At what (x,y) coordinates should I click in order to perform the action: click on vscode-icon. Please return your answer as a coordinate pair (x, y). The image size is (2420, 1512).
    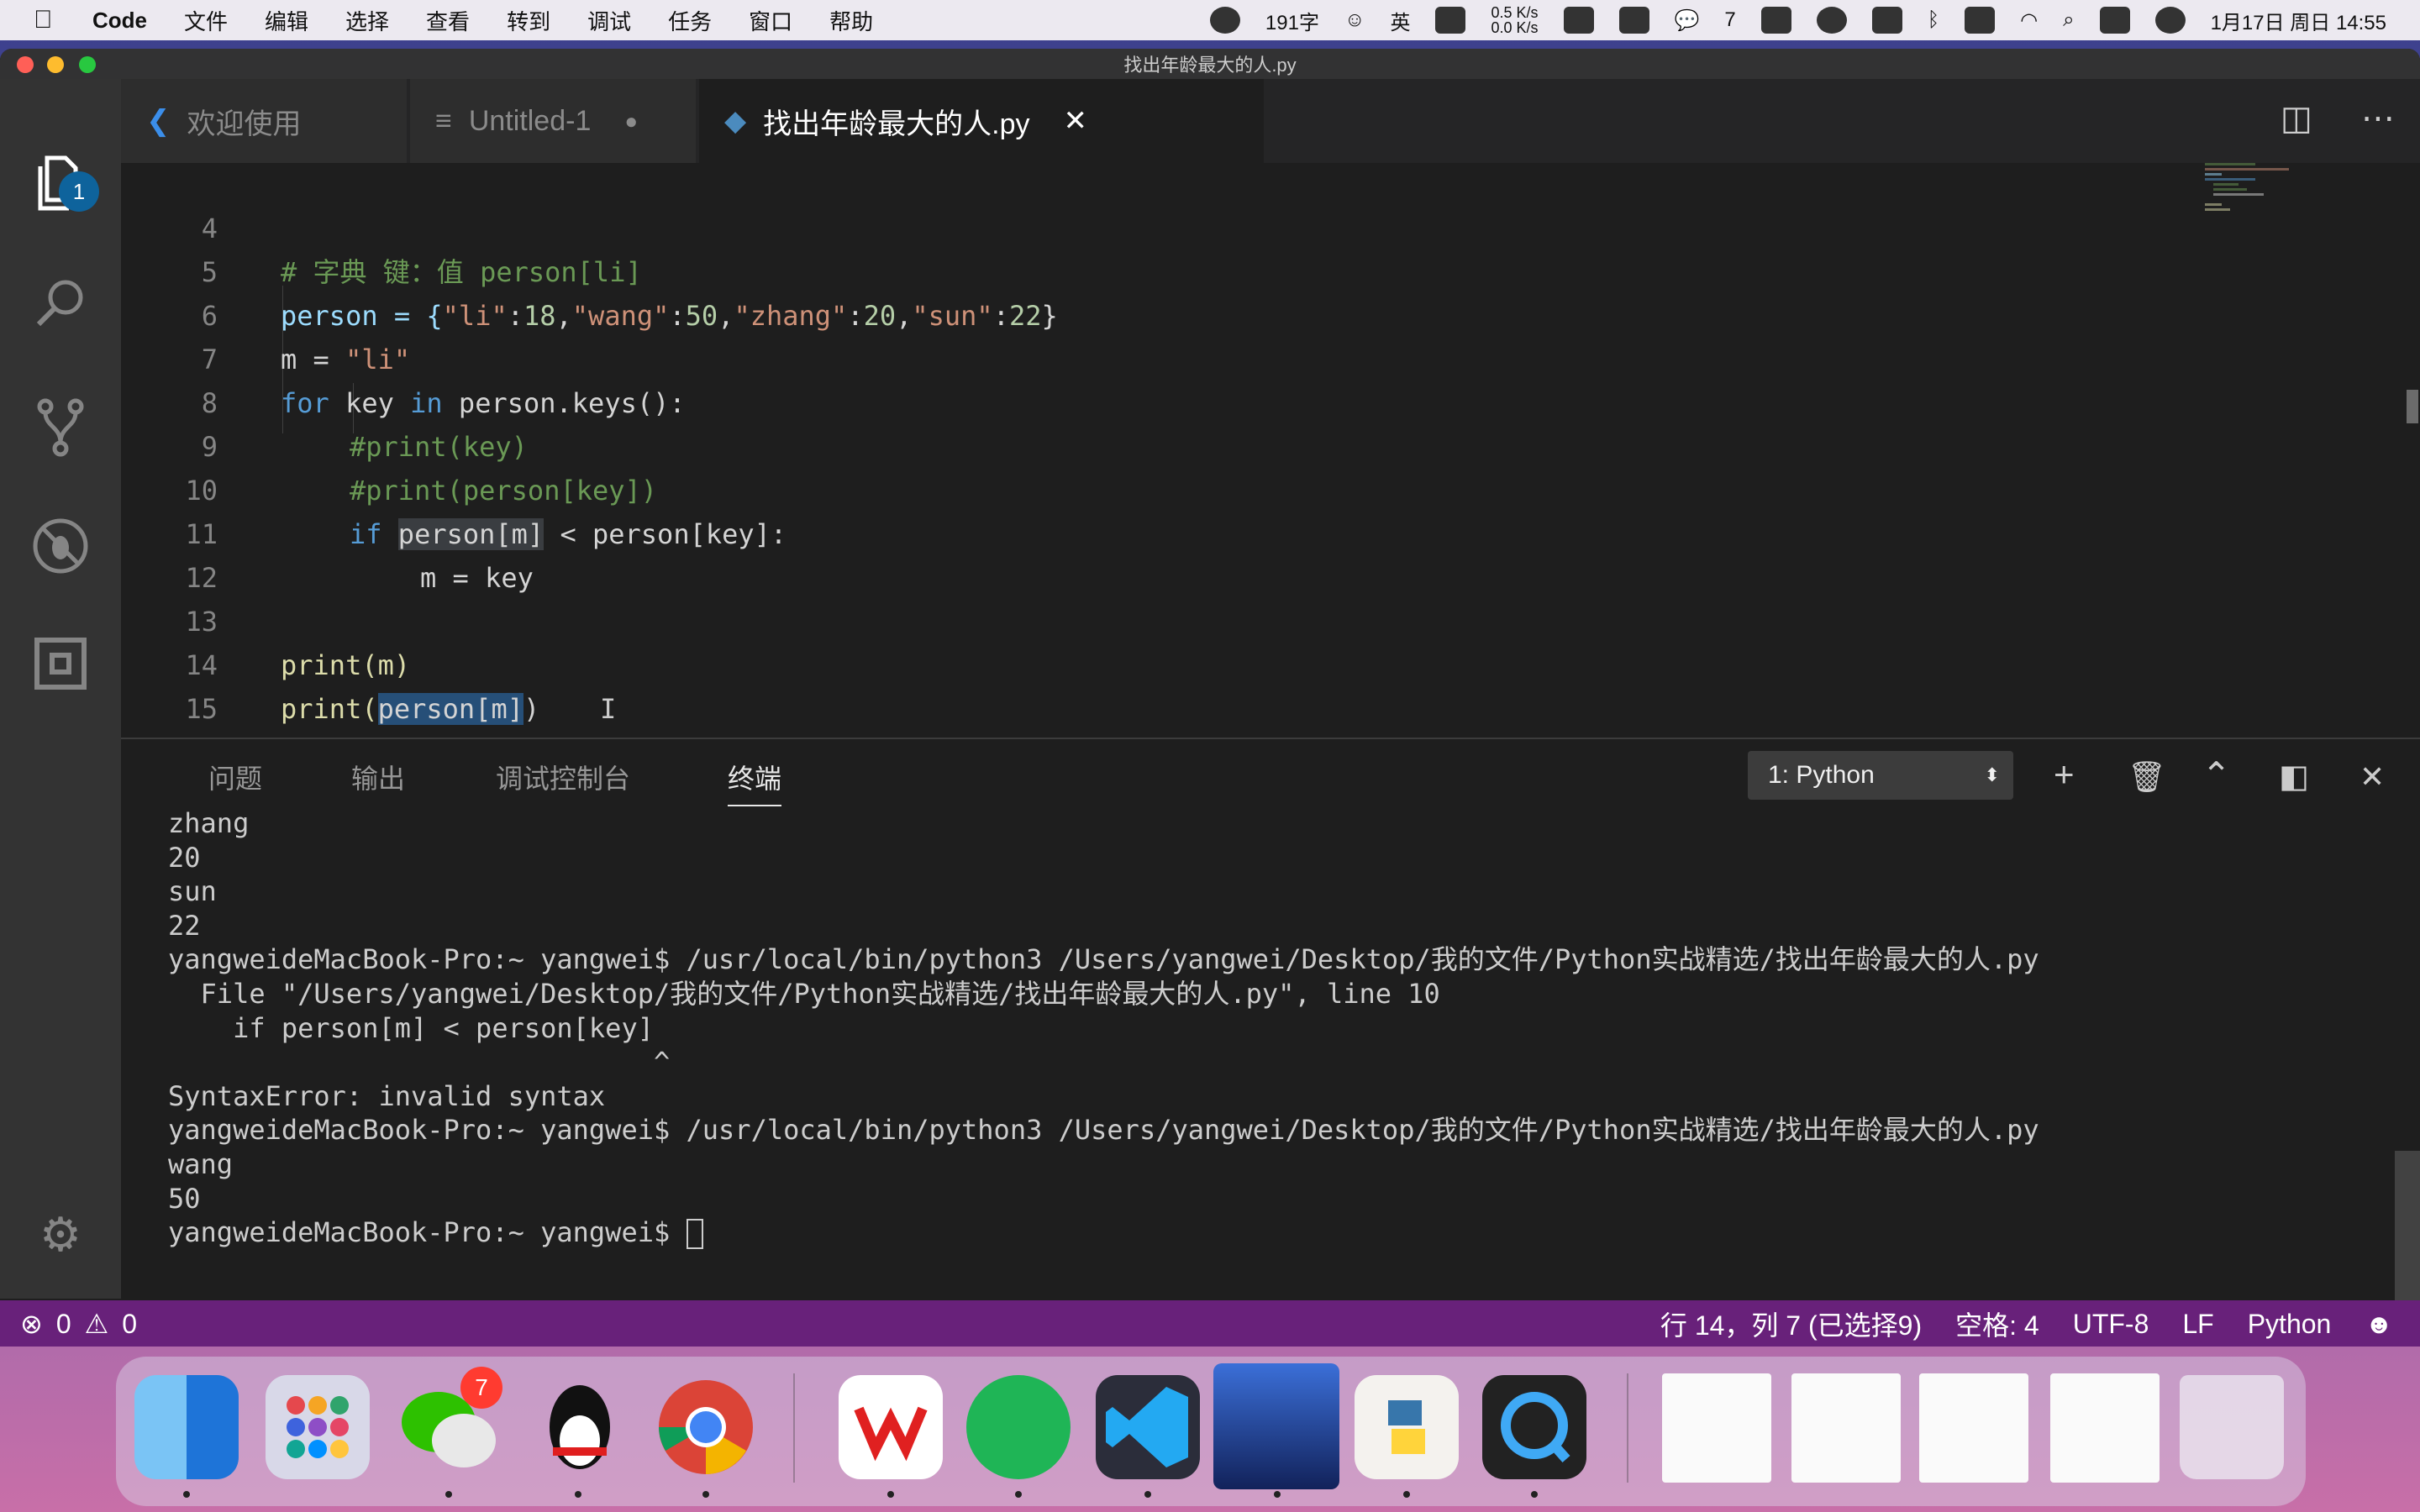
    Looking at the image, I should click on (1148, 1427).